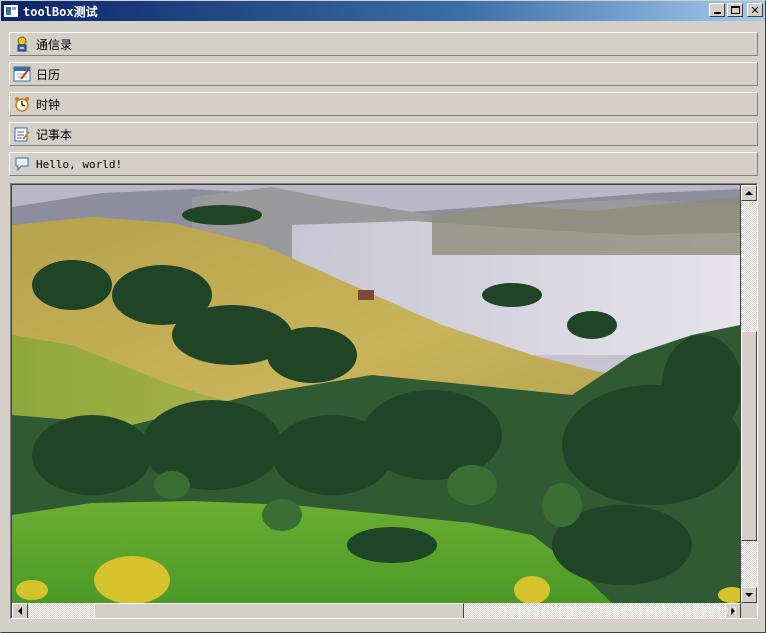 The height and width of the screenshot is (633, 766). Describe the element at coordinates (383, 11) in the screenshot. I see `title-bar: toolBox测试 ✕` at that location.